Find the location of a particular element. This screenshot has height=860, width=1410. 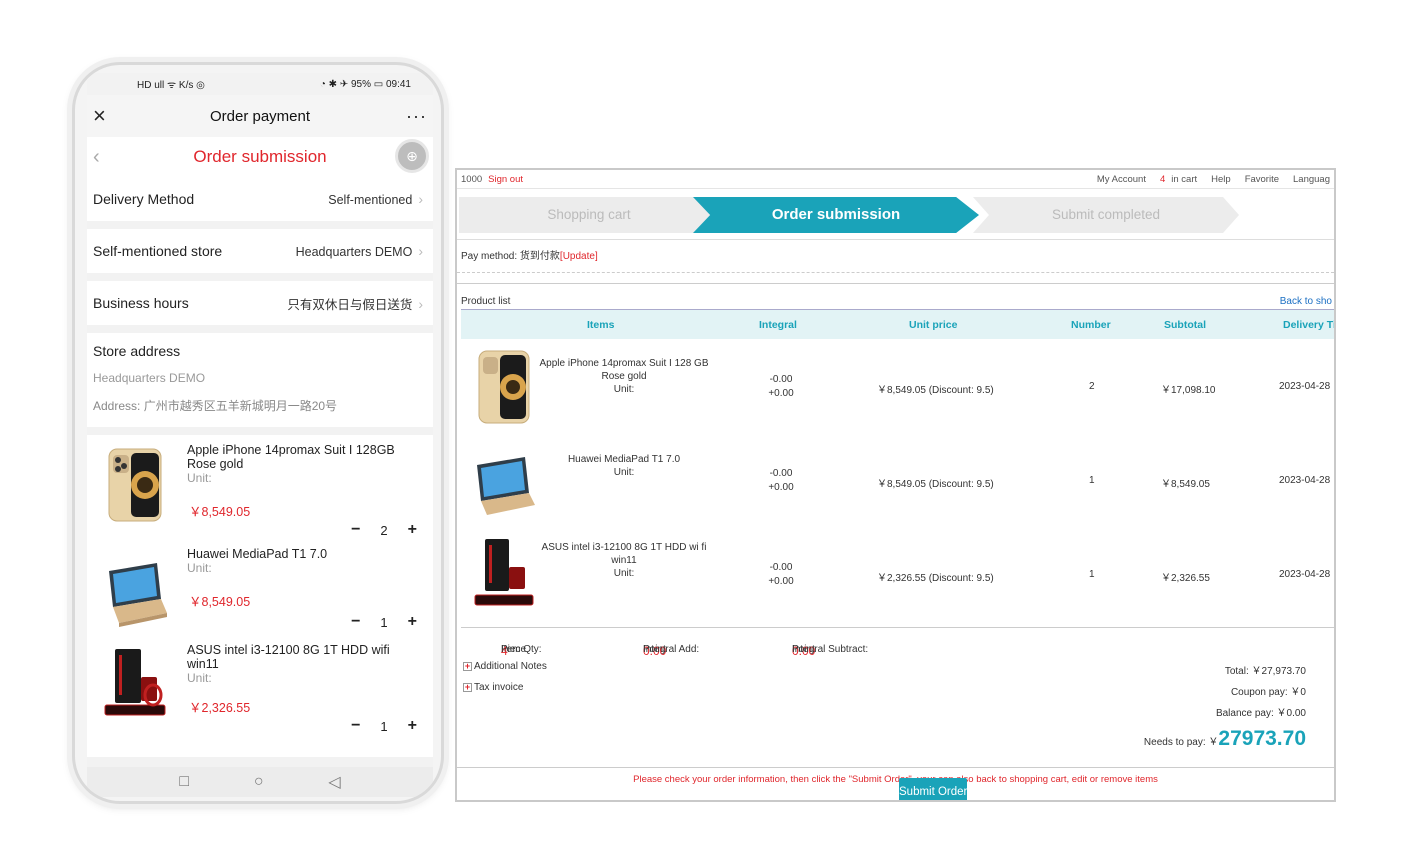

submit-order-button: Submit Order is located at coordinates (933, 789).